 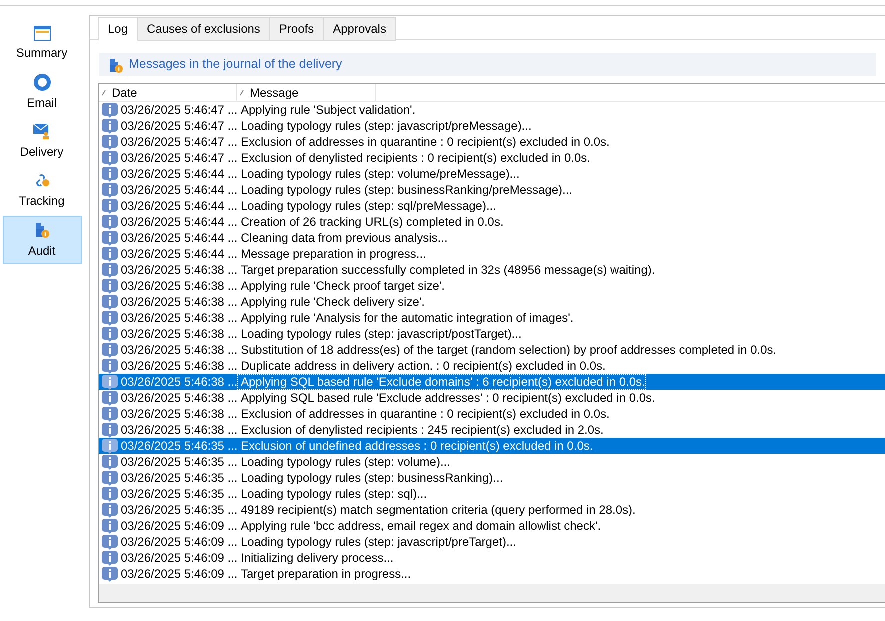 I want to click on log-row: 03/26/2025 5:46:38 ... Substitution of 18 address(es) of the target (random selection) by proof addresses completed in 0.0s., so click(x=492, y=350).